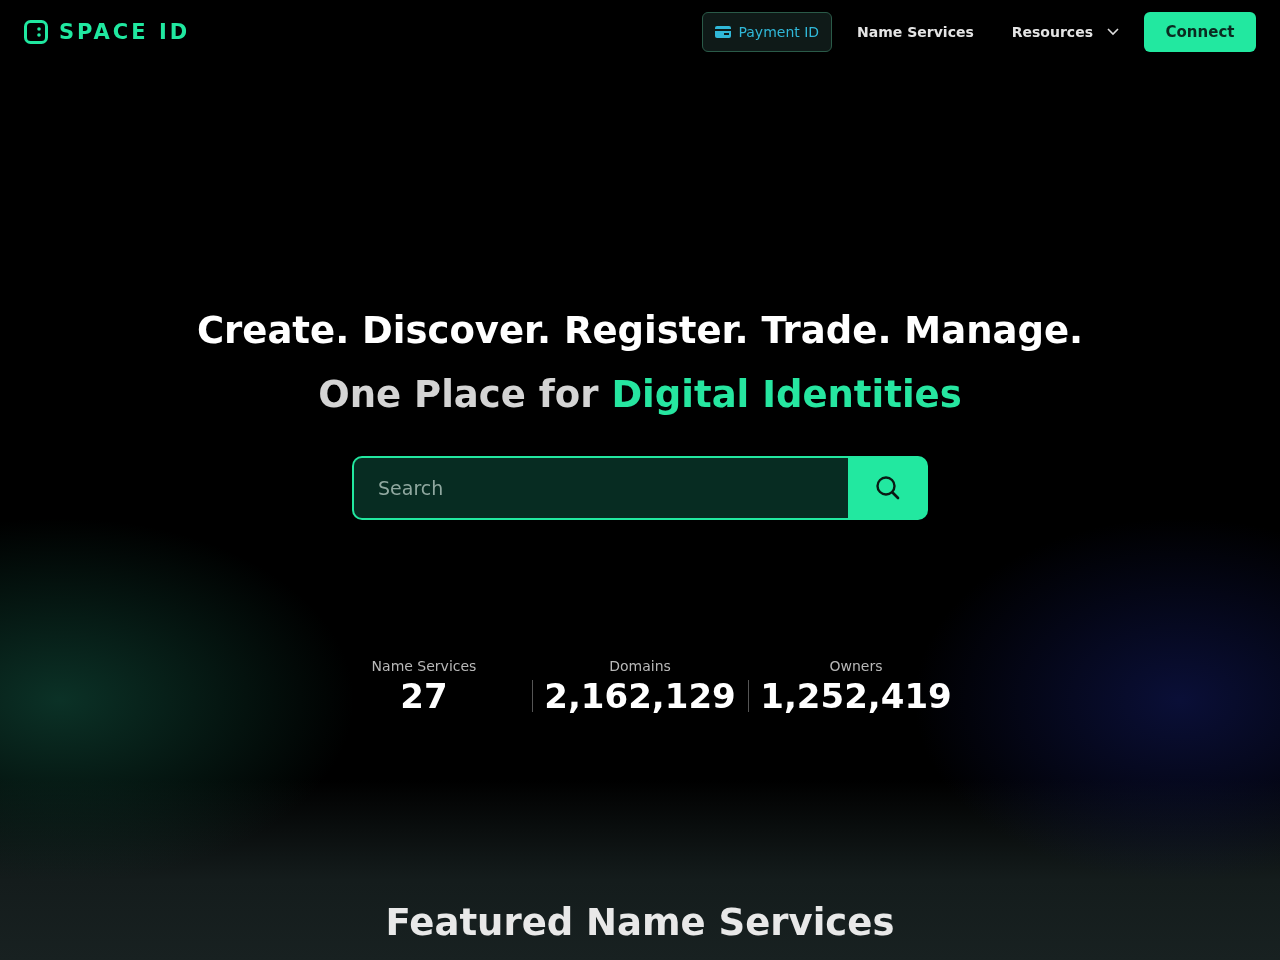 The image size is (1280, 960). I want to click on search-button, so click(888, 488).